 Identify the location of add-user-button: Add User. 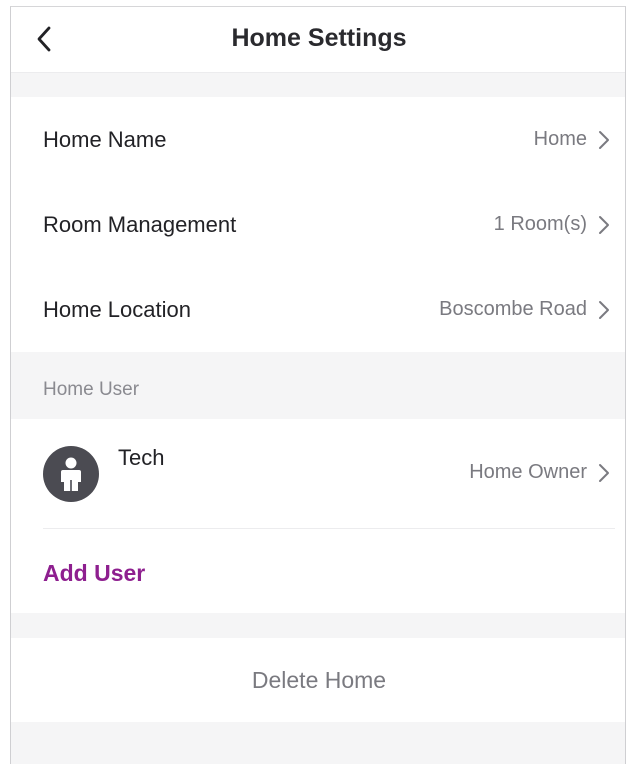
(94, 573).